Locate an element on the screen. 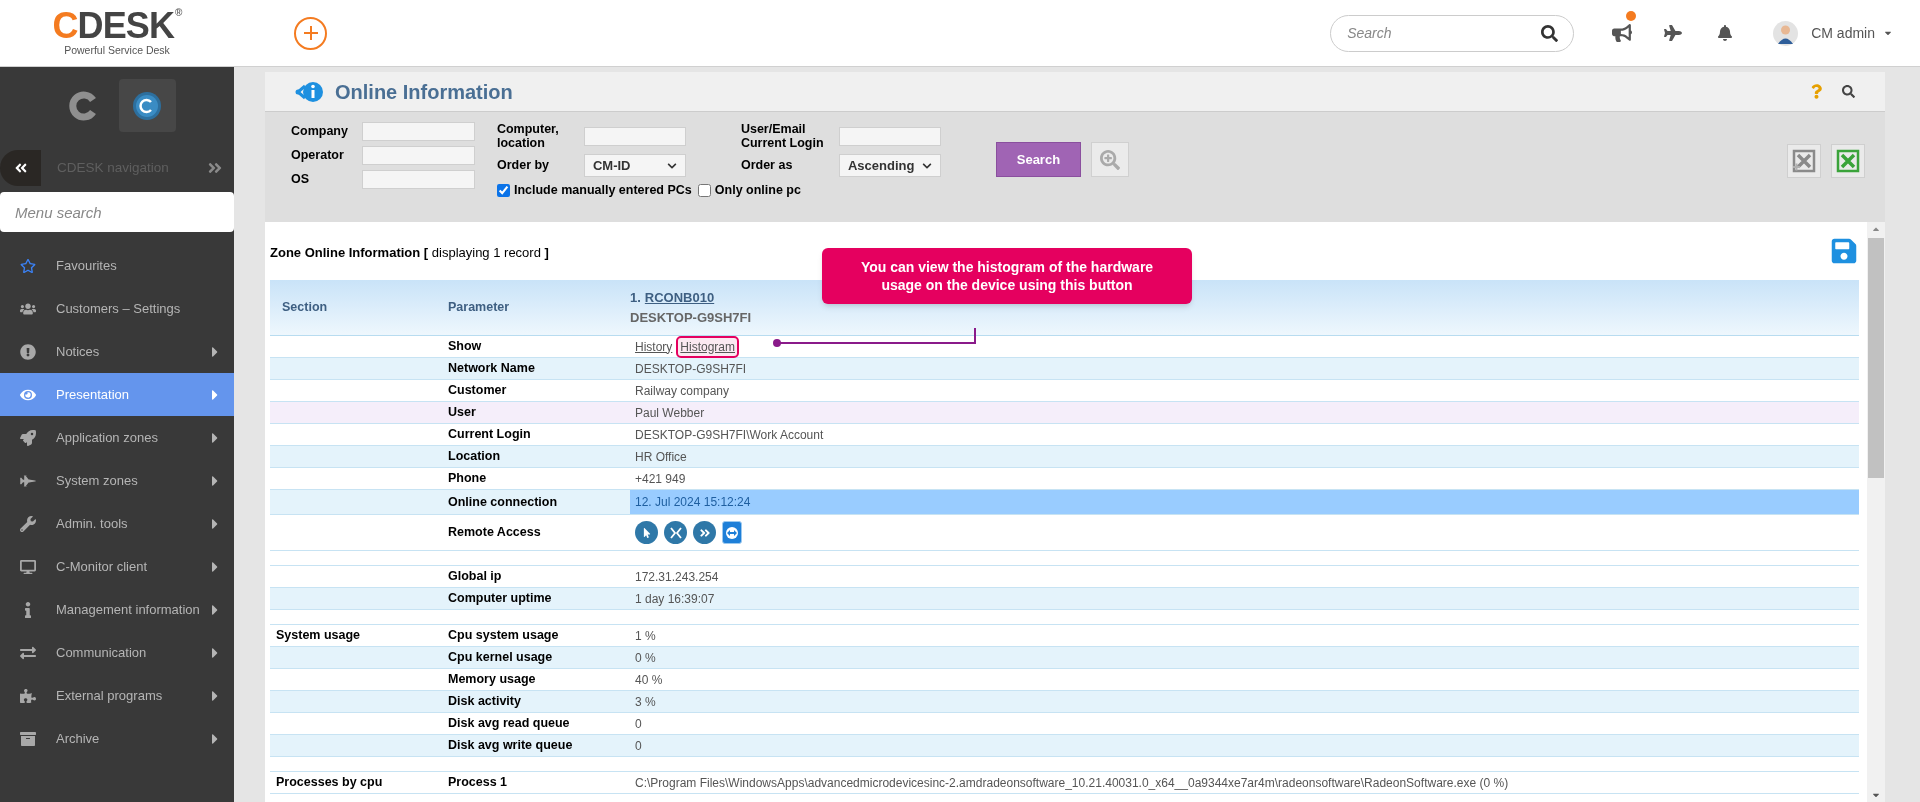 Image resolution: width=1920 pixels, height=802 pixels. magnifier-plus-icon is located at coordinates (1109, 159).